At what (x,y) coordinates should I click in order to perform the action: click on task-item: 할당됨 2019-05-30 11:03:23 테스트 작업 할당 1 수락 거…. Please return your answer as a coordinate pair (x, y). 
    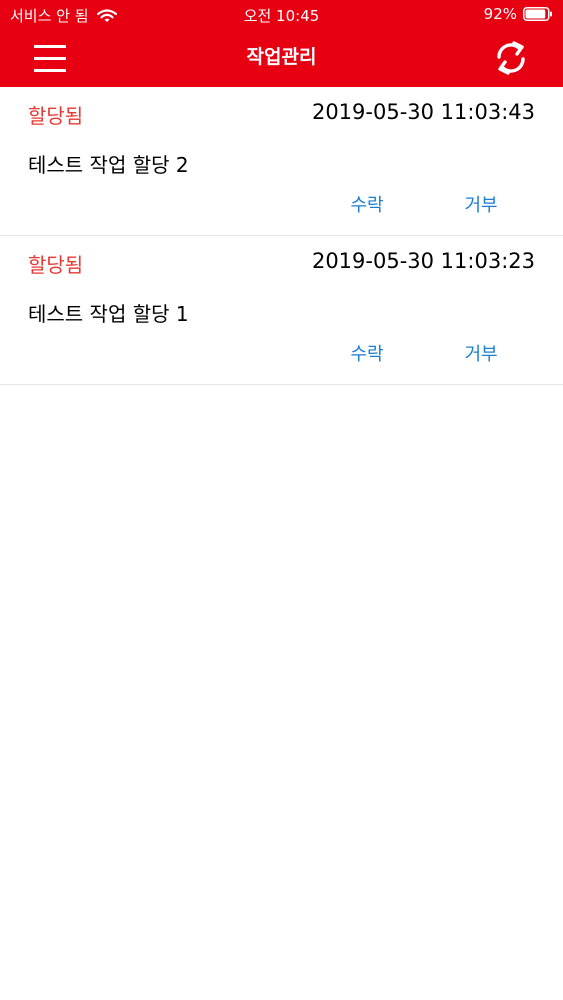
    Looking at the image, I should click on (281, 310).